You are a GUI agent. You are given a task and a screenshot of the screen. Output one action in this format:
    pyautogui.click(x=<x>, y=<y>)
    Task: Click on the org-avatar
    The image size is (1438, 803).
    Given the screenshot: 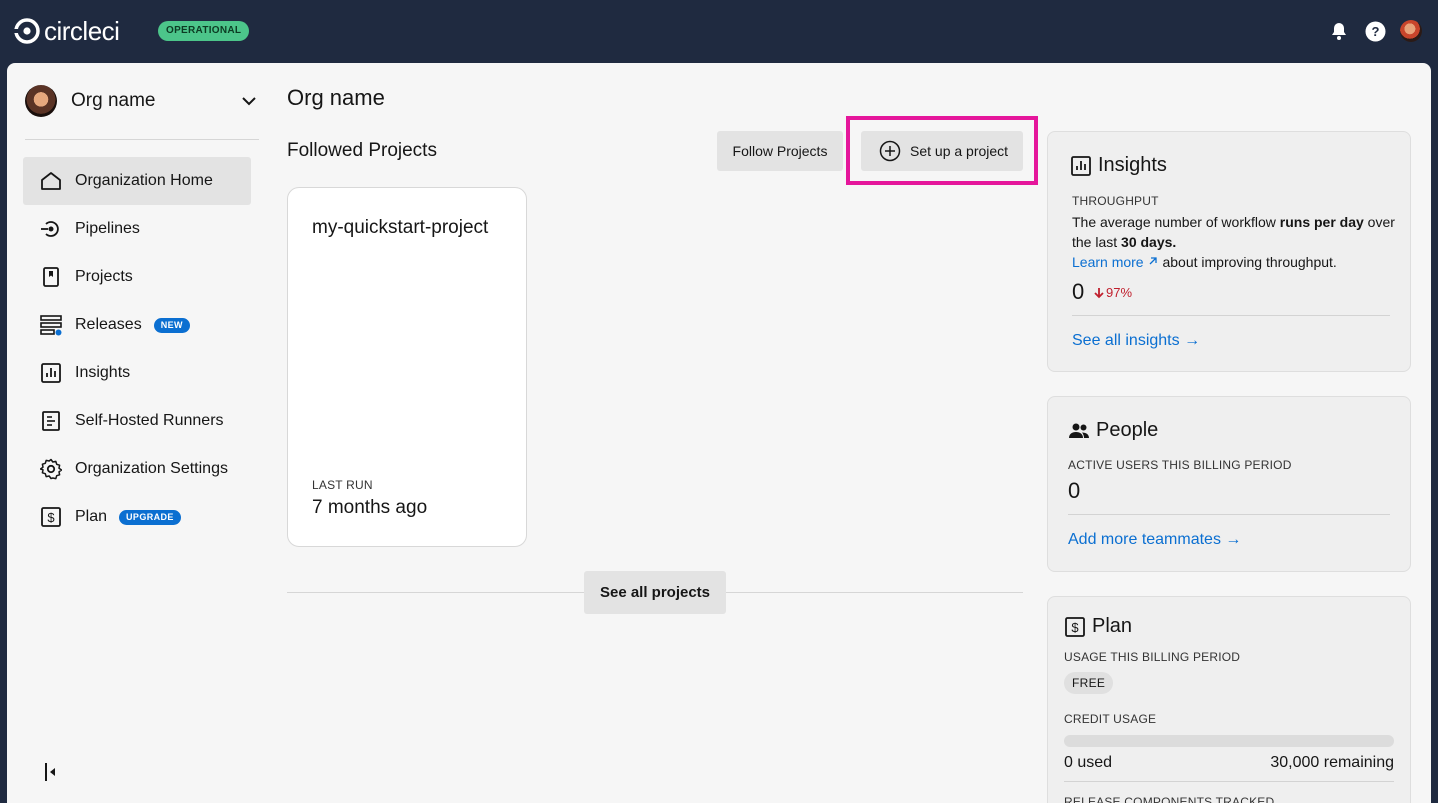 What is the action you would take?
    pyautogui.click(x=41, y=101)
    